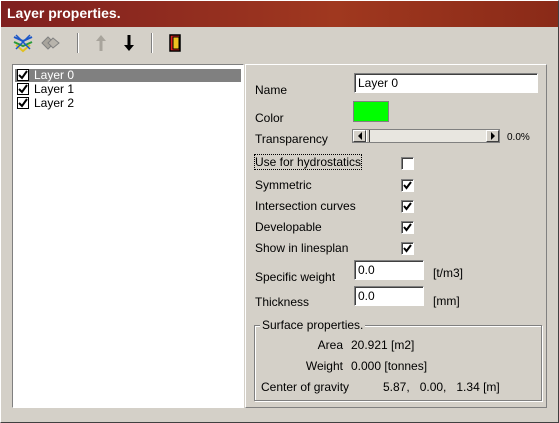  I want to click on move-down-icon, so click(129, 43).